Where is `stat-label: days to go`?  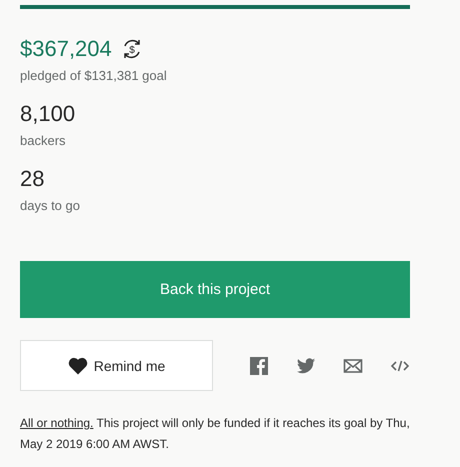 stat-label: days to go is located at coordinates (50, 205).